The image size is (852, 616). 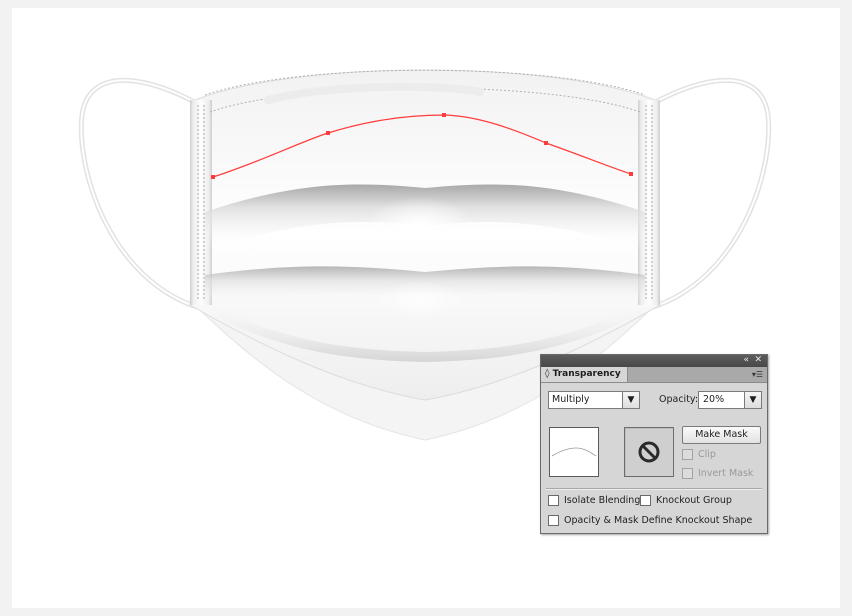 What do you see at coordinates (726, 473) in the screenshot?
I see `invert-mask-label: Invert Mask` at bounding box center [726, 473].